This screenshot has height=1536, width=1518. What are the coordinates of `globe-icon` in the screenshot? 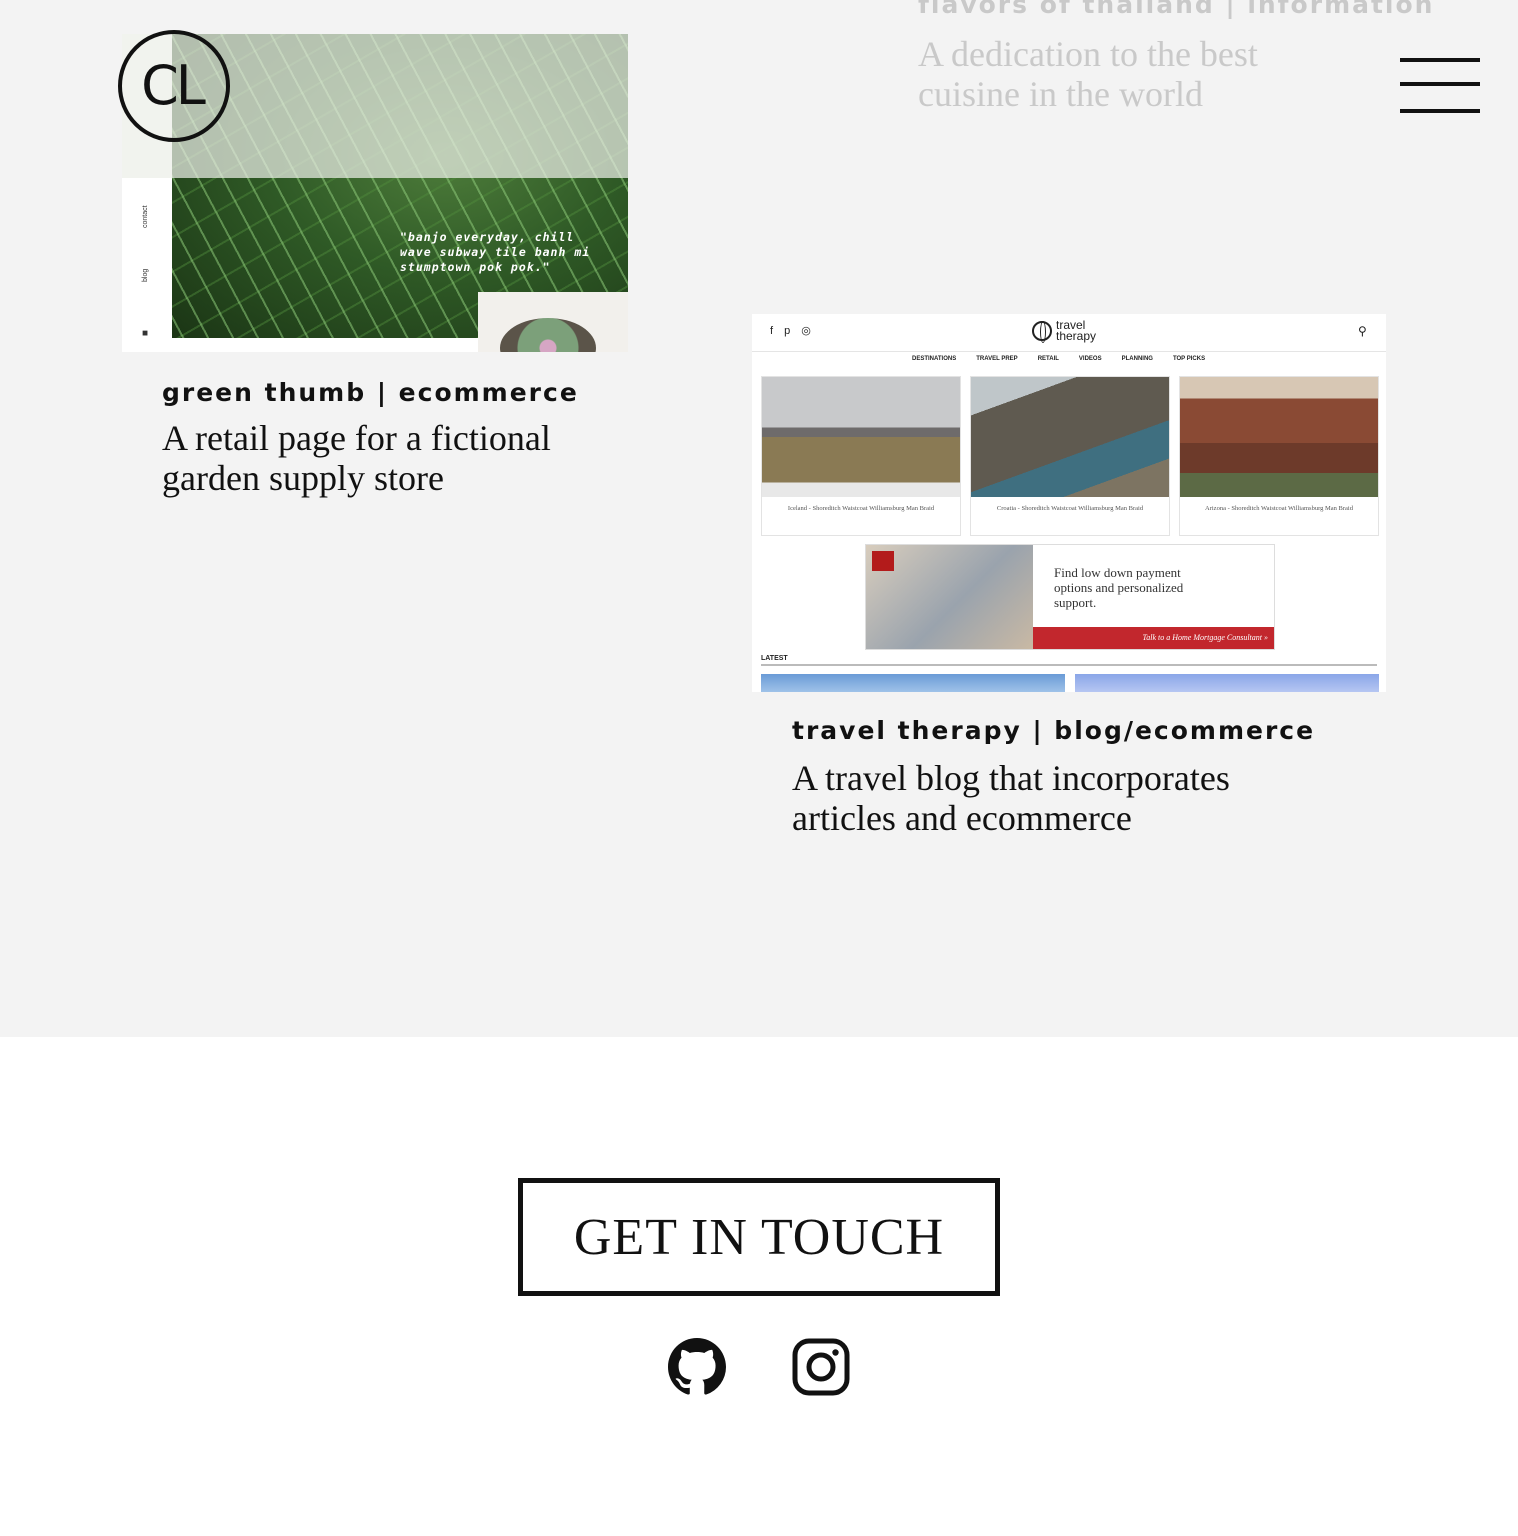 It's located at (1042, 332).